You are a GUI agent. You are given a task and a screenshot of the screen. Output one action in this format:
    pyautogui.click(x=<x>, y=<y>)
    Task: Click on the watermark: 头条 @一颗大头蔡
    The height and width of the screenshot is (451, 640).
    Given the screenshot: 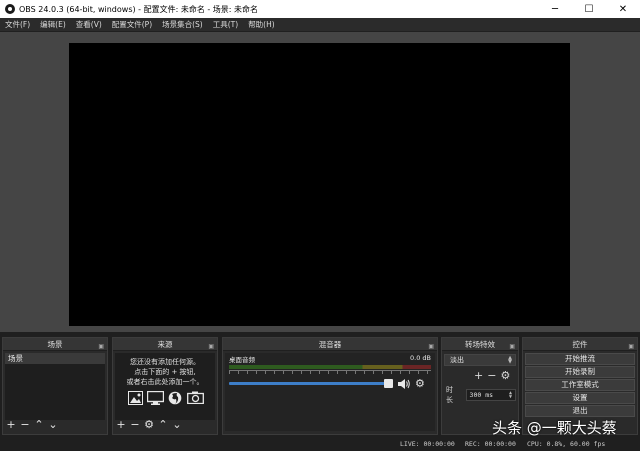 What is the action you would take?
    pyautogui.click(x=554, y=428)
    